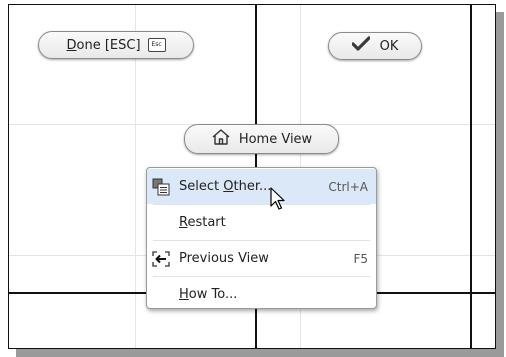 This screenshot has width=506, height=357. I want to click on menu-item-label: Restart, so click(202, 222).